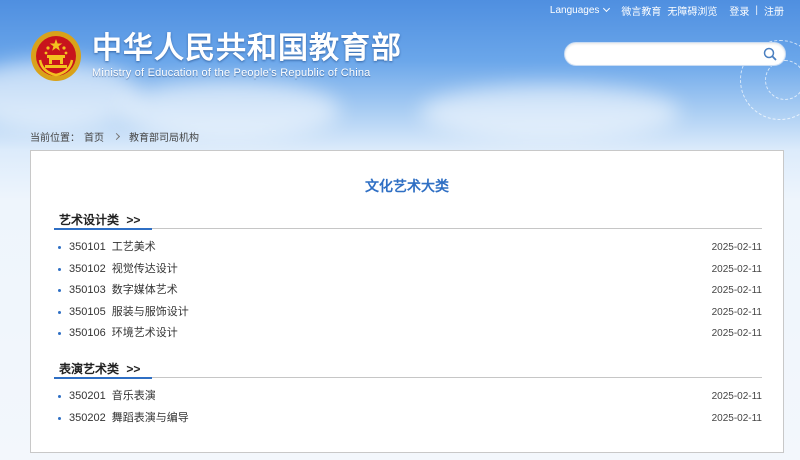 Image resolution: width=800 pixels, height=460 pixels. What do you see at coordinates (408, 270) in the screenshot?
I see `list-item: 350102 视觉传达设计 2025-02-11` at bounding box center [408, 270].